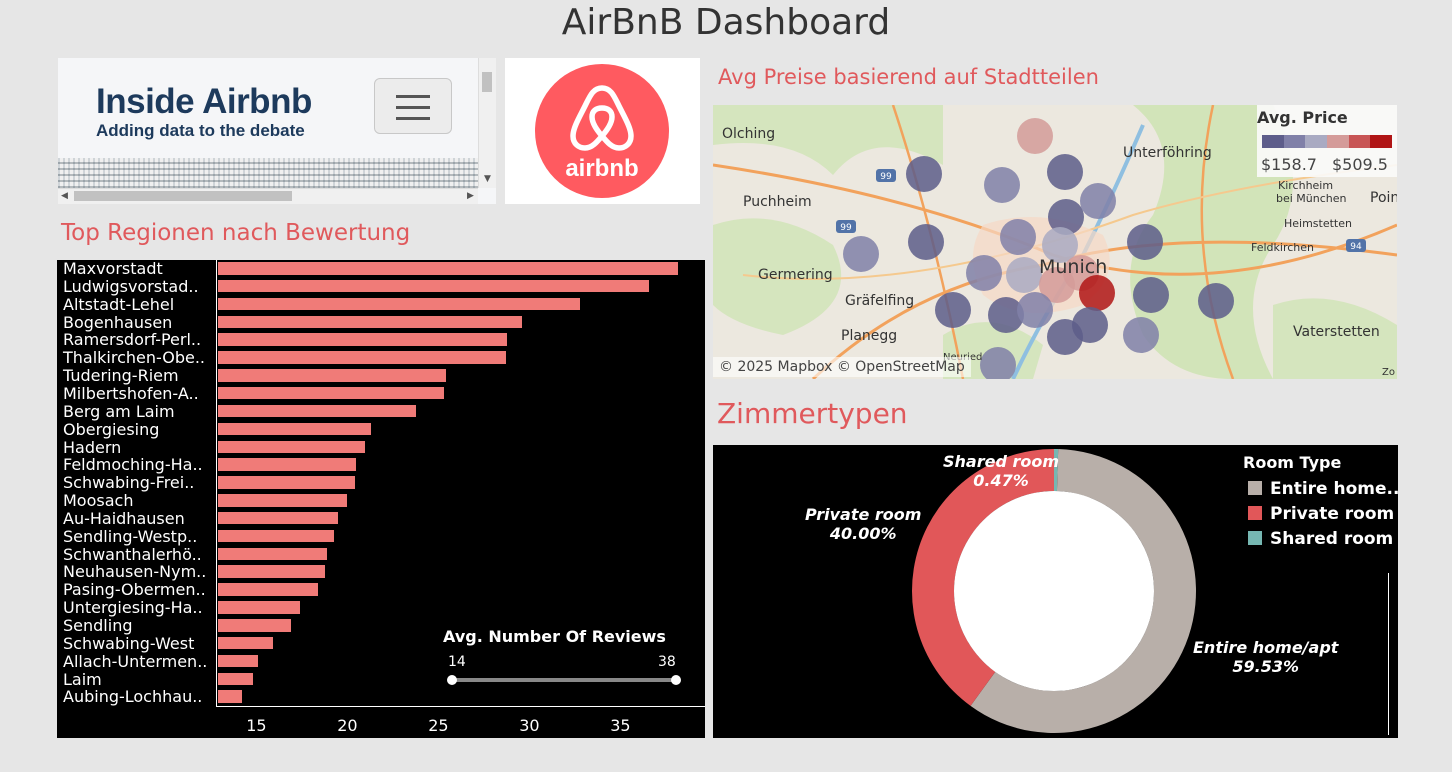  I want to click on place-munich: Munich, so click(1073, 267).